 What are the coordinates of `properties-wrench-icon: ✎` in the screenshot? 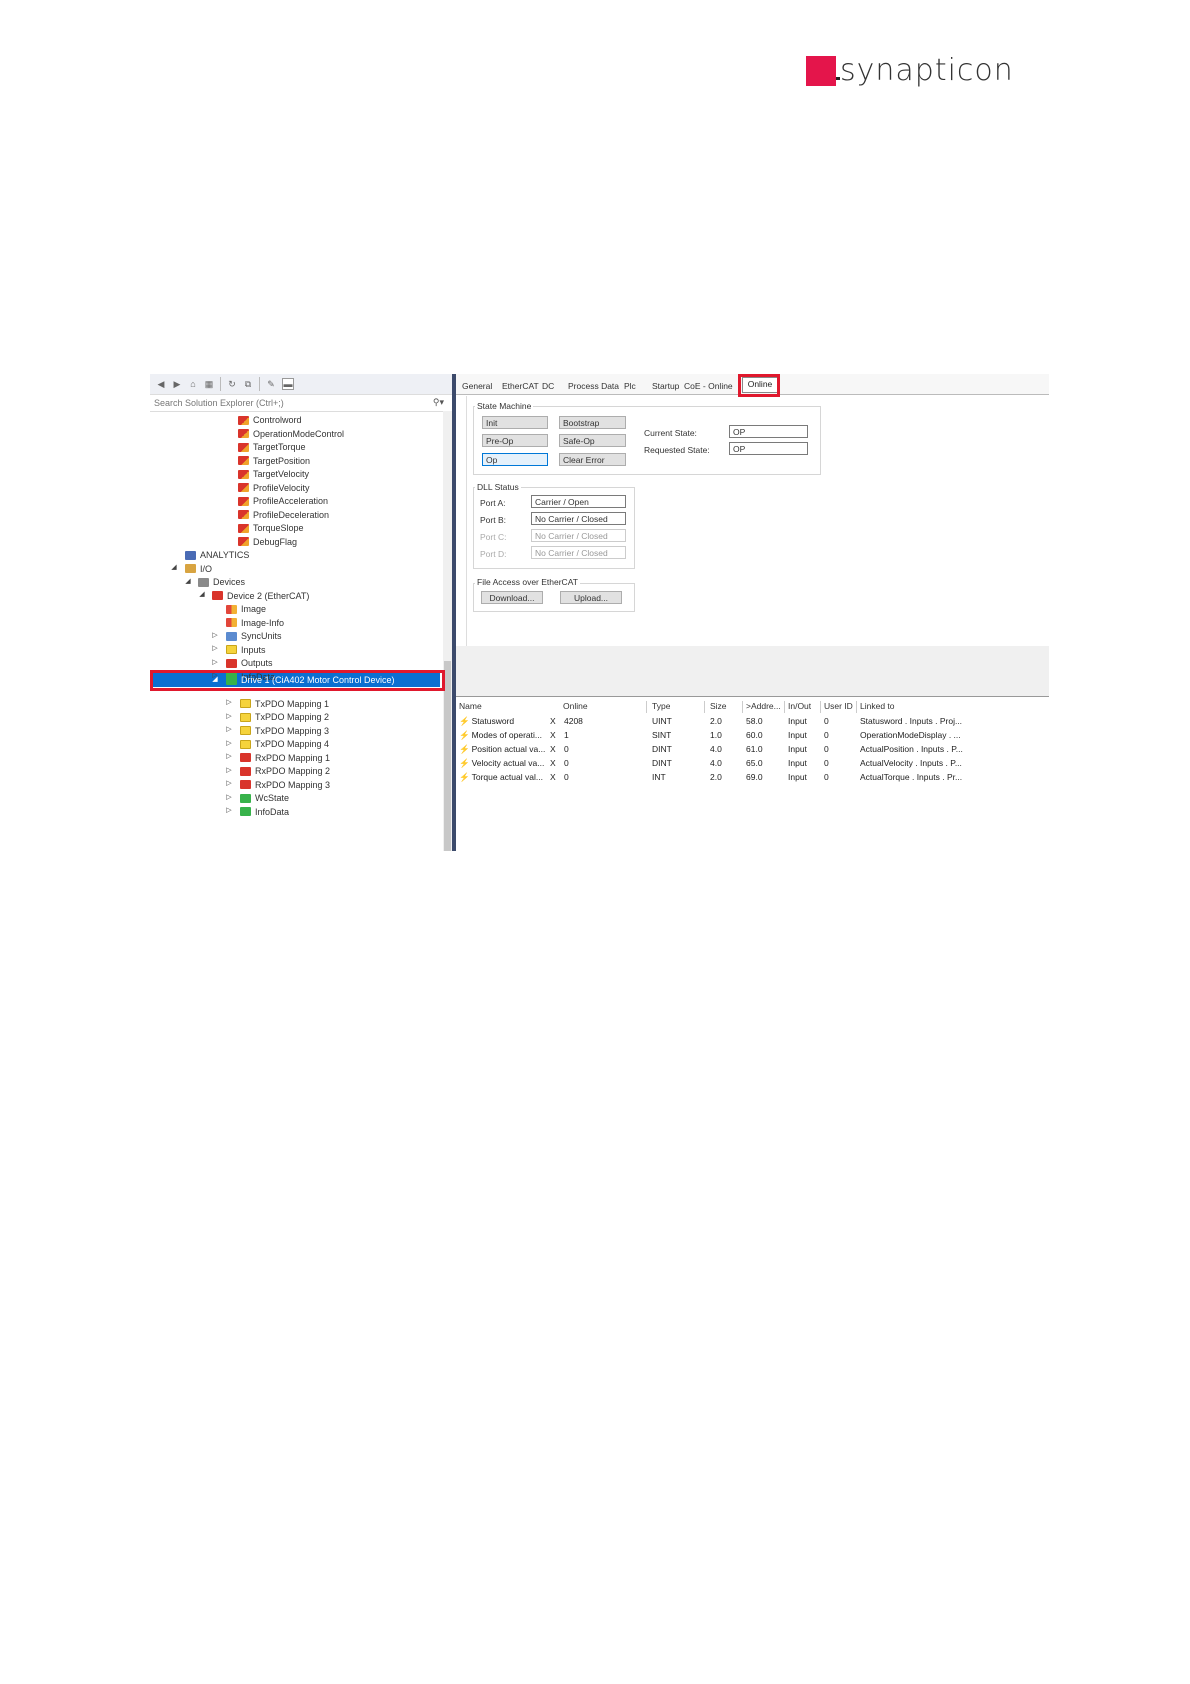 It's located at (271, 384).